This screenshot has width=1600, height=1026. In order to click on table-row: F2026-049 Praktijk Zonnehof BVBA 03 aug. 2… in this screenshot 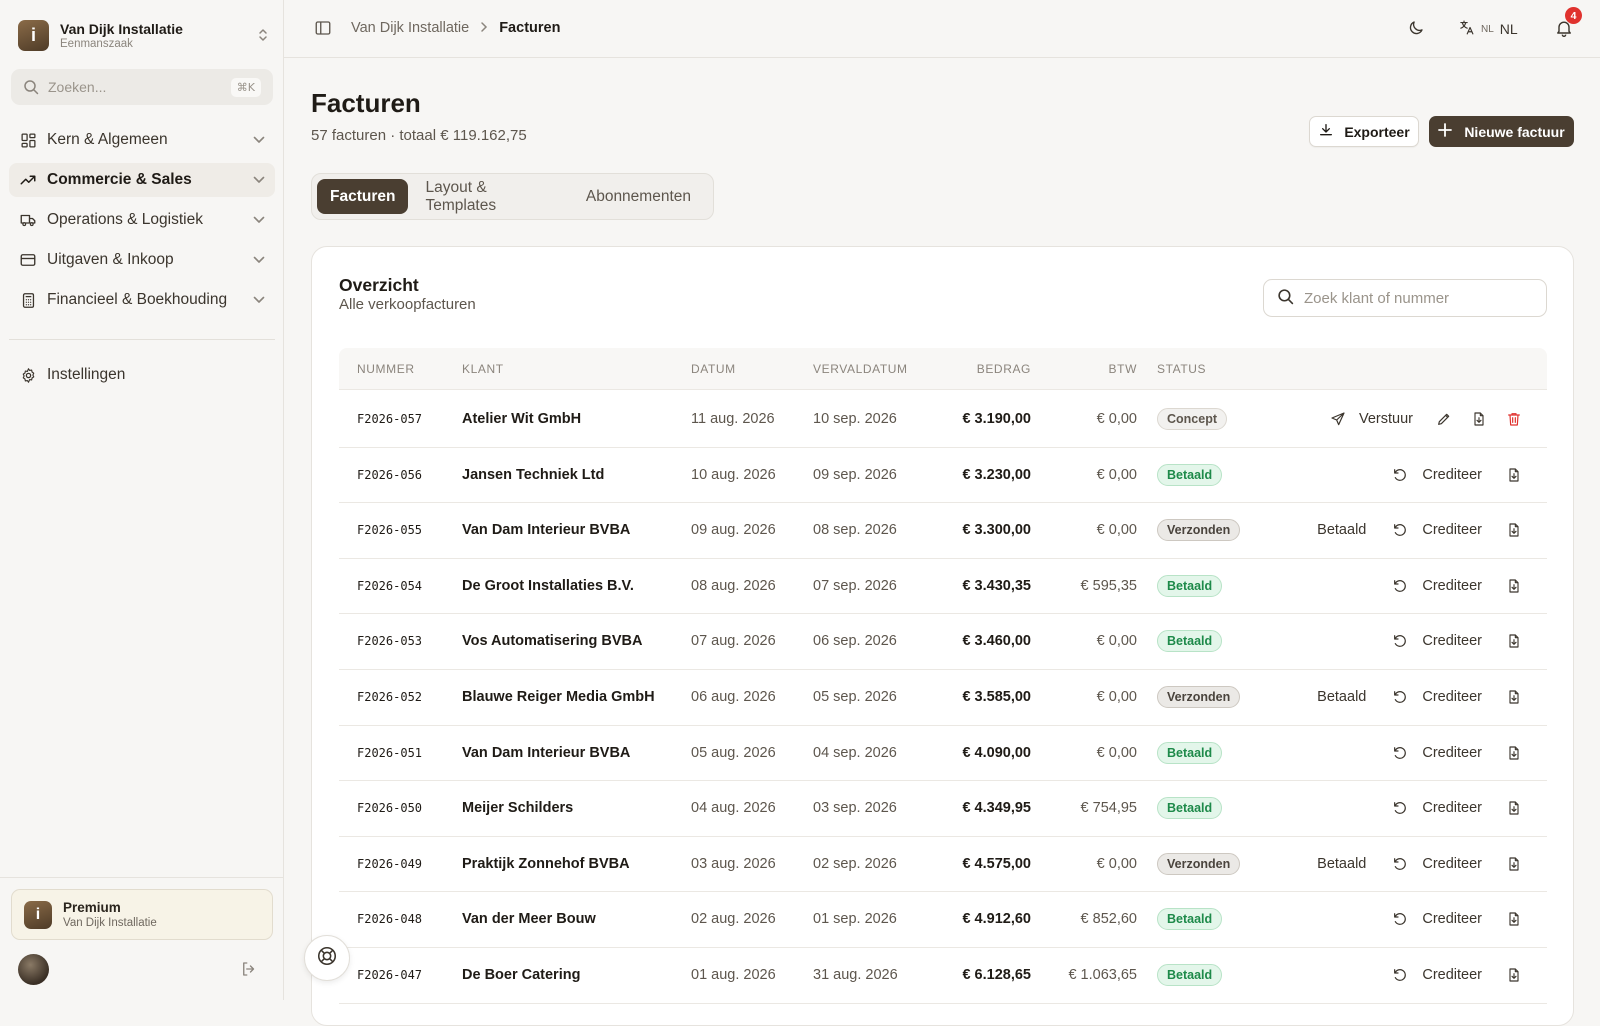, I will do `click(943, 864)`.